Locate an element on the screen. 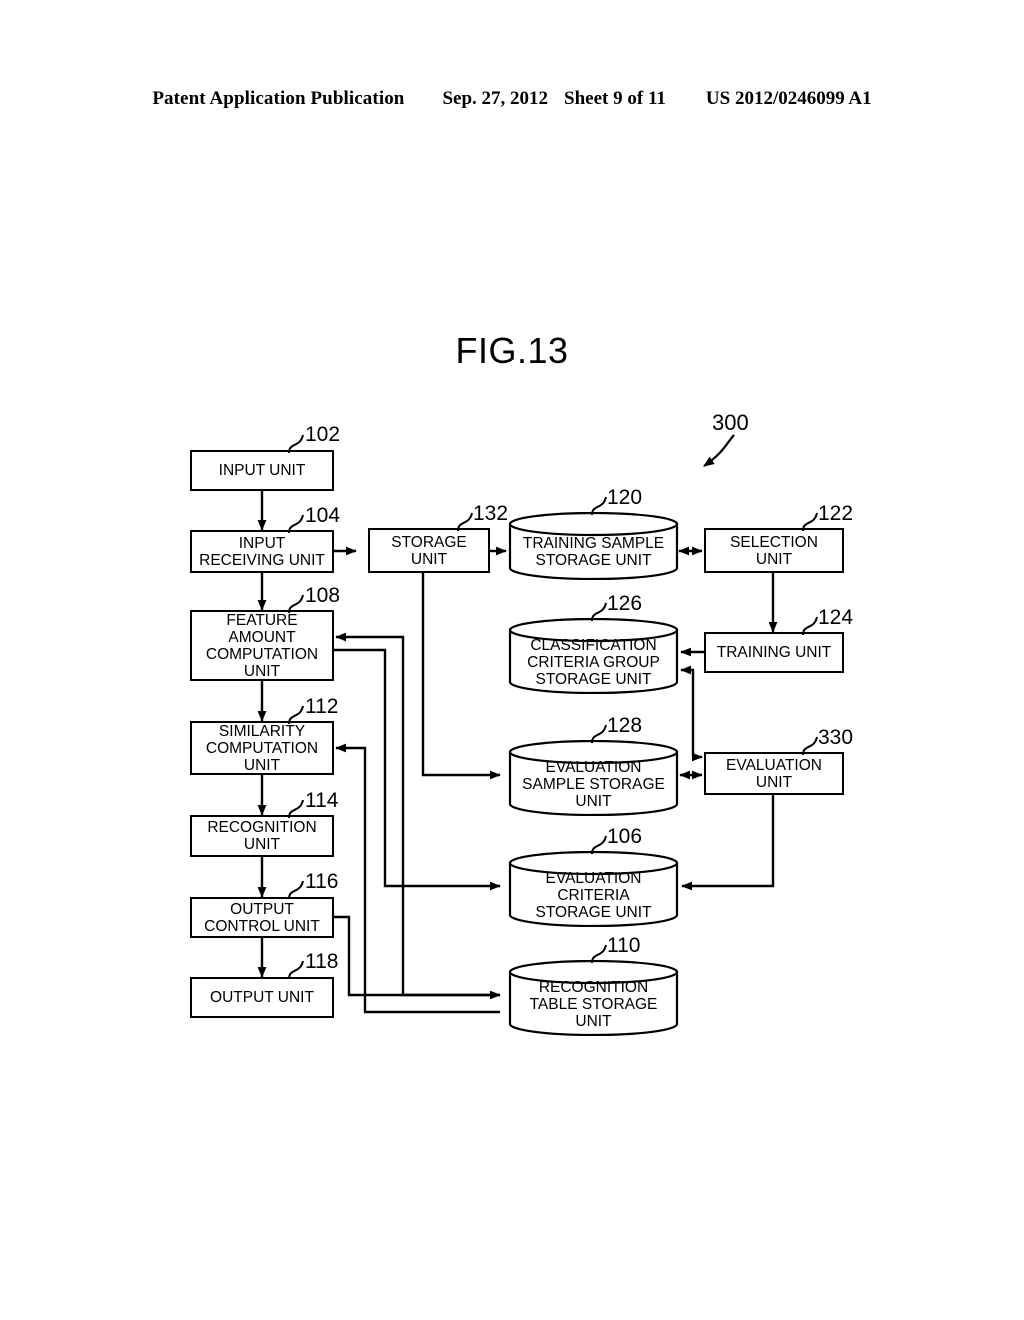  node-recognition-table-storage-unit-label: RECOGNITION TABLE STORAGE UNIT is located at coordinates (593, 1004).